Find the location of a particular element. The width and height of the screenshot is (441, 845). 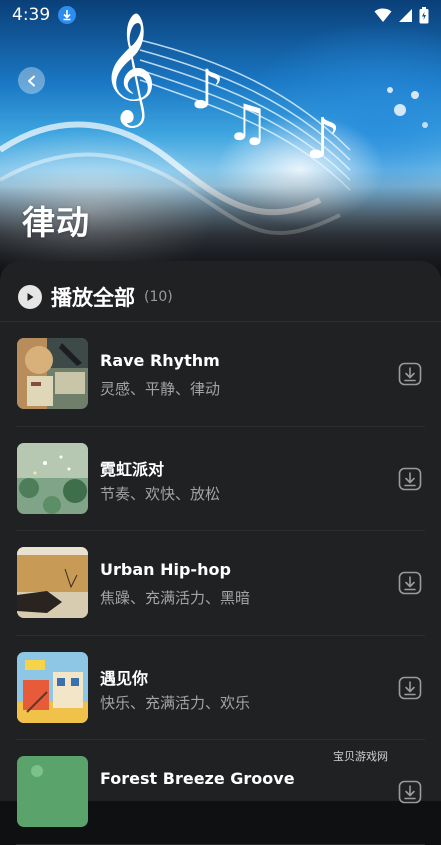

song-tags: 焦躁、充满活力、黑暗 is located at coordinates (175, 598).